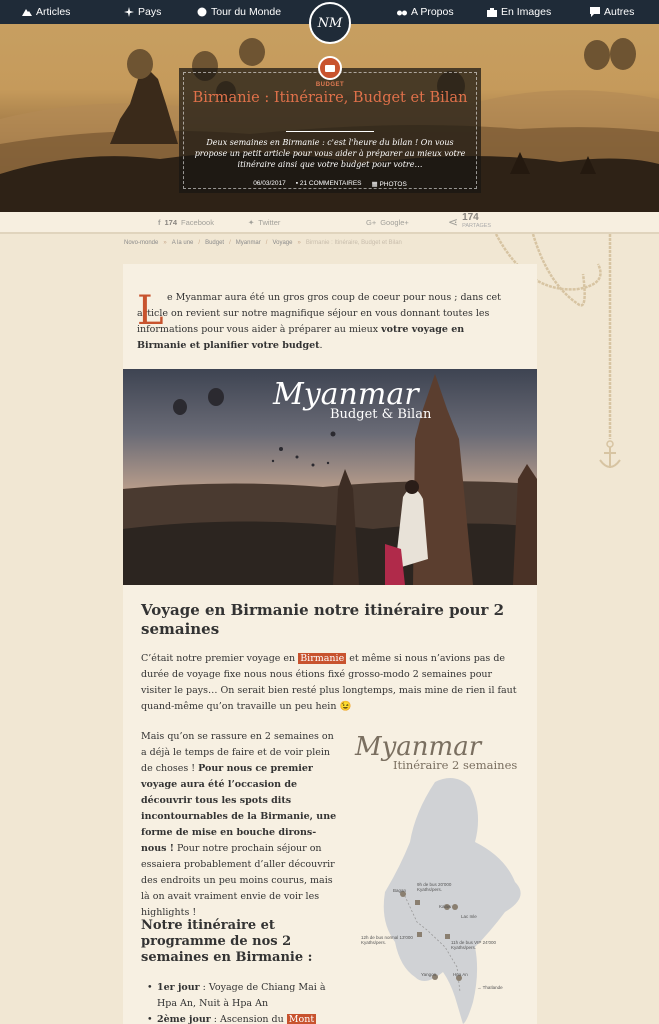  Describe the element at coordinates (269, 222) in the screenshot. I see `twitter-label: Twitter` at that location.